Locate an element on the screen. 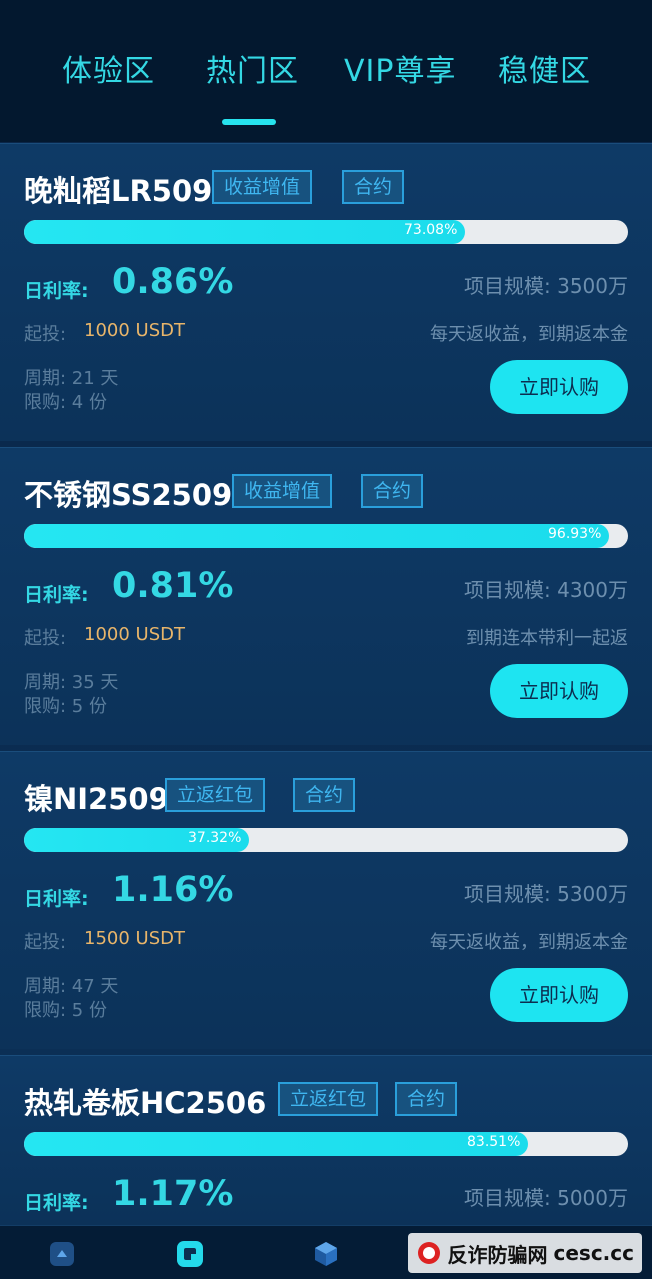 Image resolution: width=652 pixels, height=1279 pixels. tab-vip: VIP尊享 is located at coordinates (400, 68).